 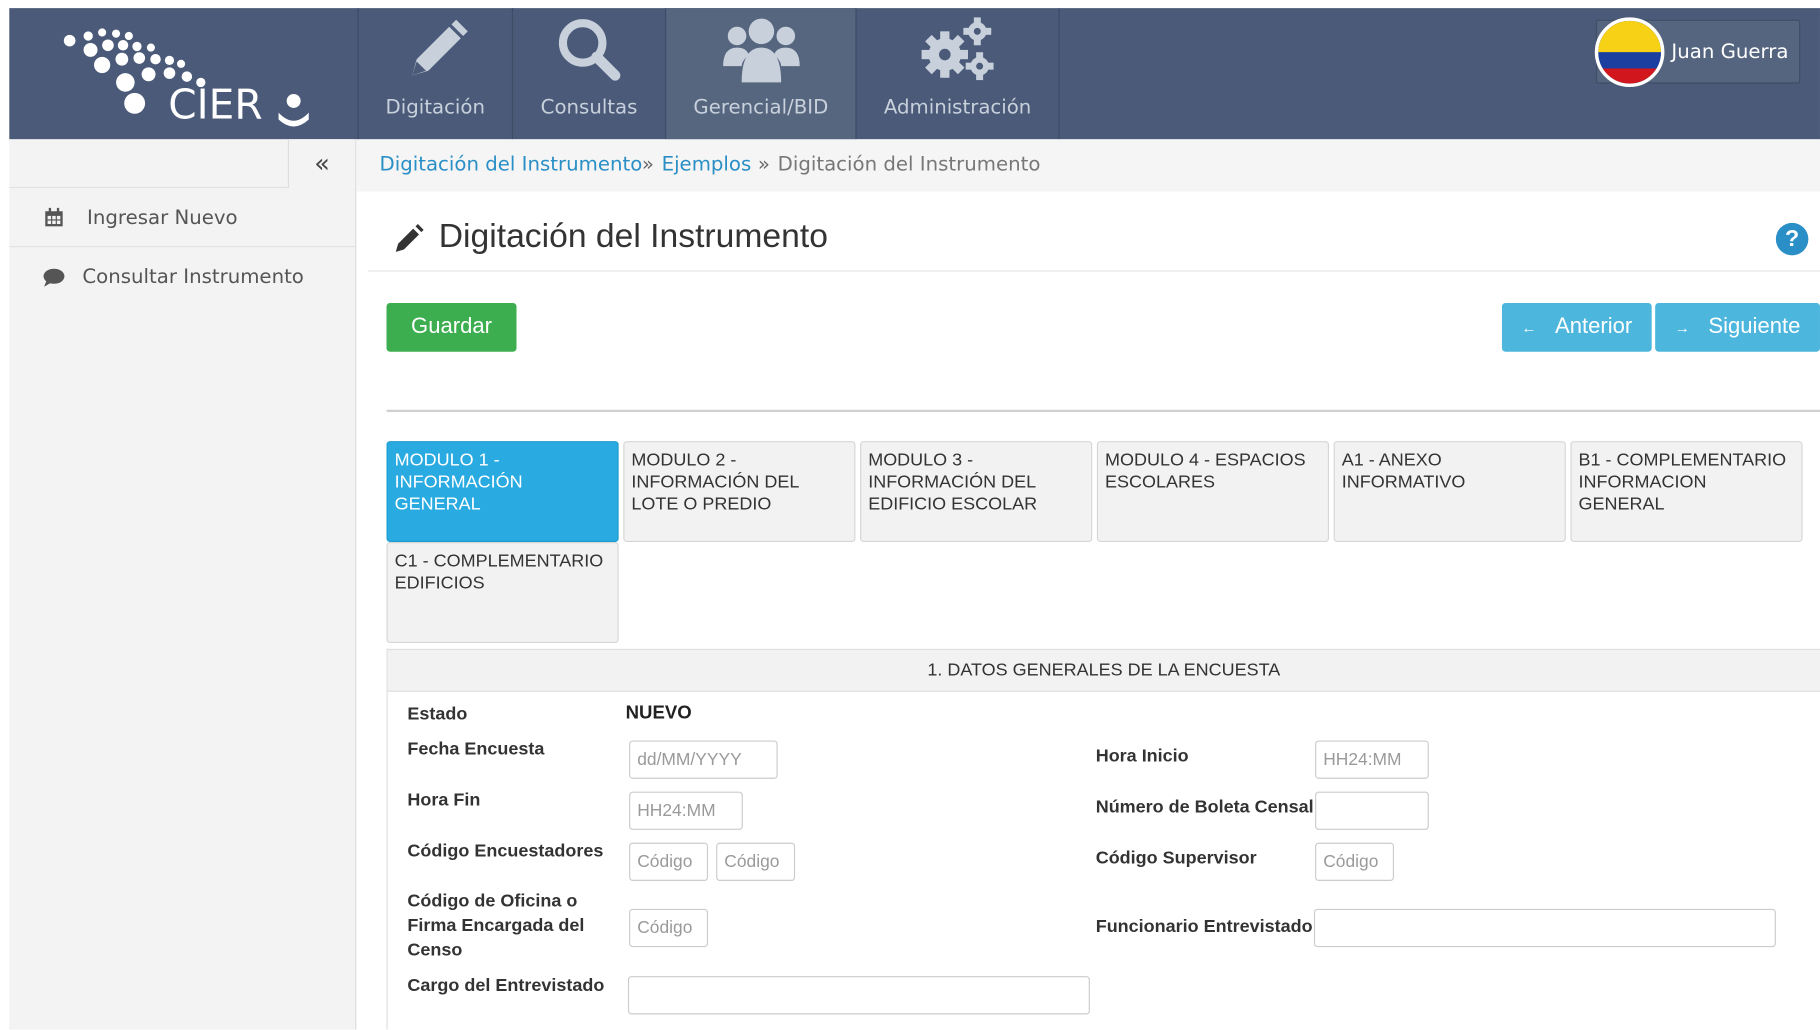 What do you see at coordinates (502, 593) in the screenshot?
I see `tab-c1: C1 - COMPLEMENTARIO EDIFICIOS` at bounding box center [502, 593].